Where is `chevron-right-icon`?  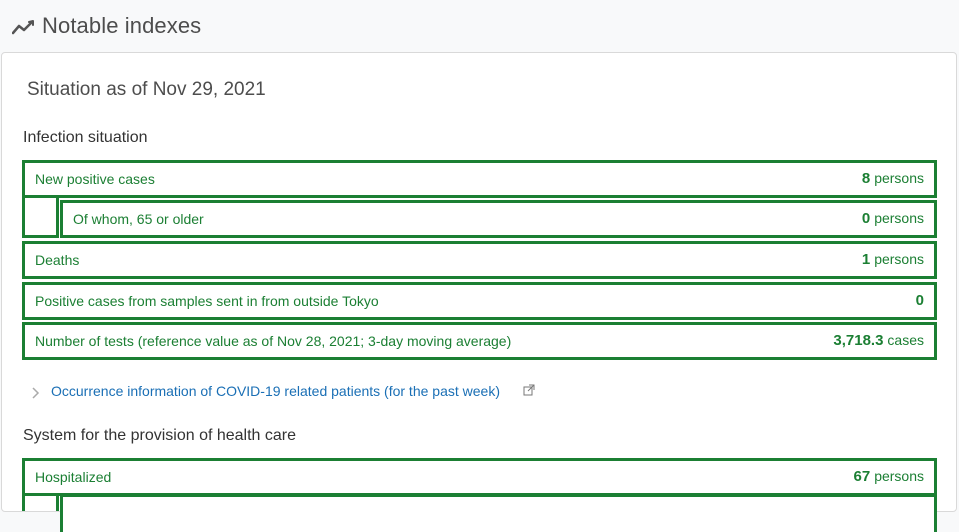
chevron-right-icon is located at coordinates (36, 393).